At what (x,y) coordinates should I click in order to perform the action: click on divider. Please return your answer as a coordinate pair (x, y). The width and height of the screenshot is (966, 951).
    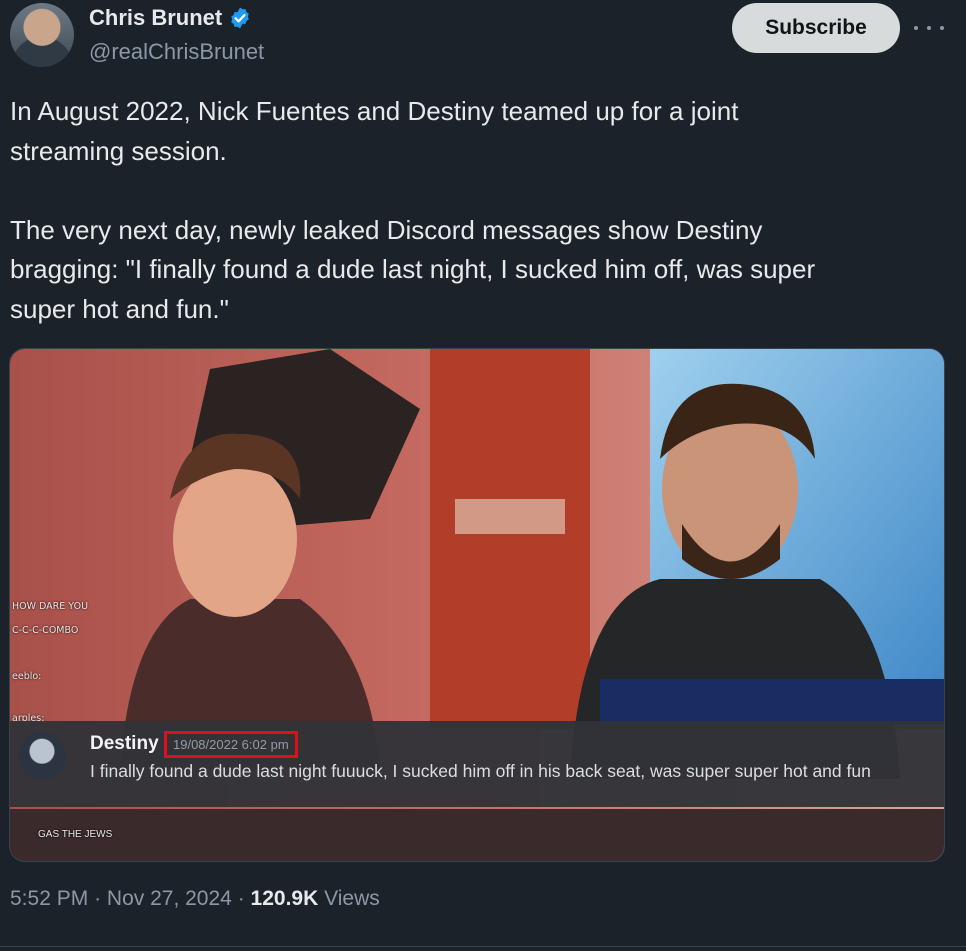
    Looking at the image, I should click on (483, 946).